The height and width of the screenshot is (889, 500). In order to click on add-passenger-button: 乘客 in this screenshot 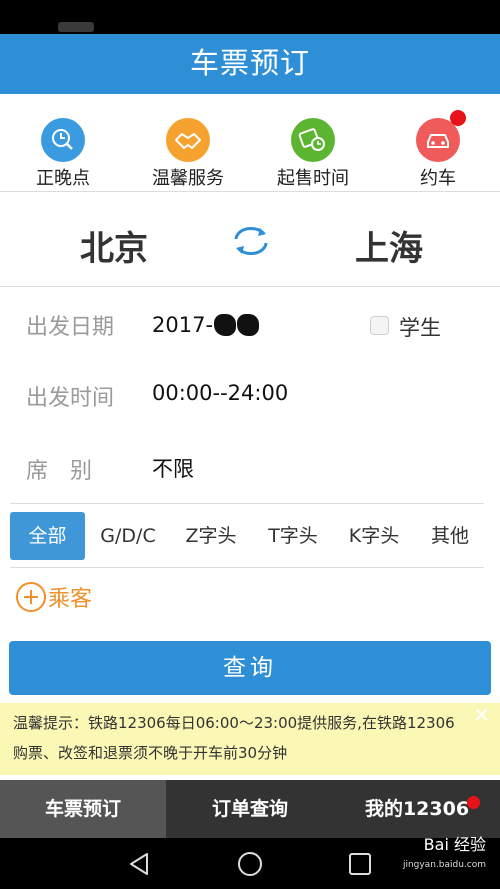, I will do `click(54, 597)`.